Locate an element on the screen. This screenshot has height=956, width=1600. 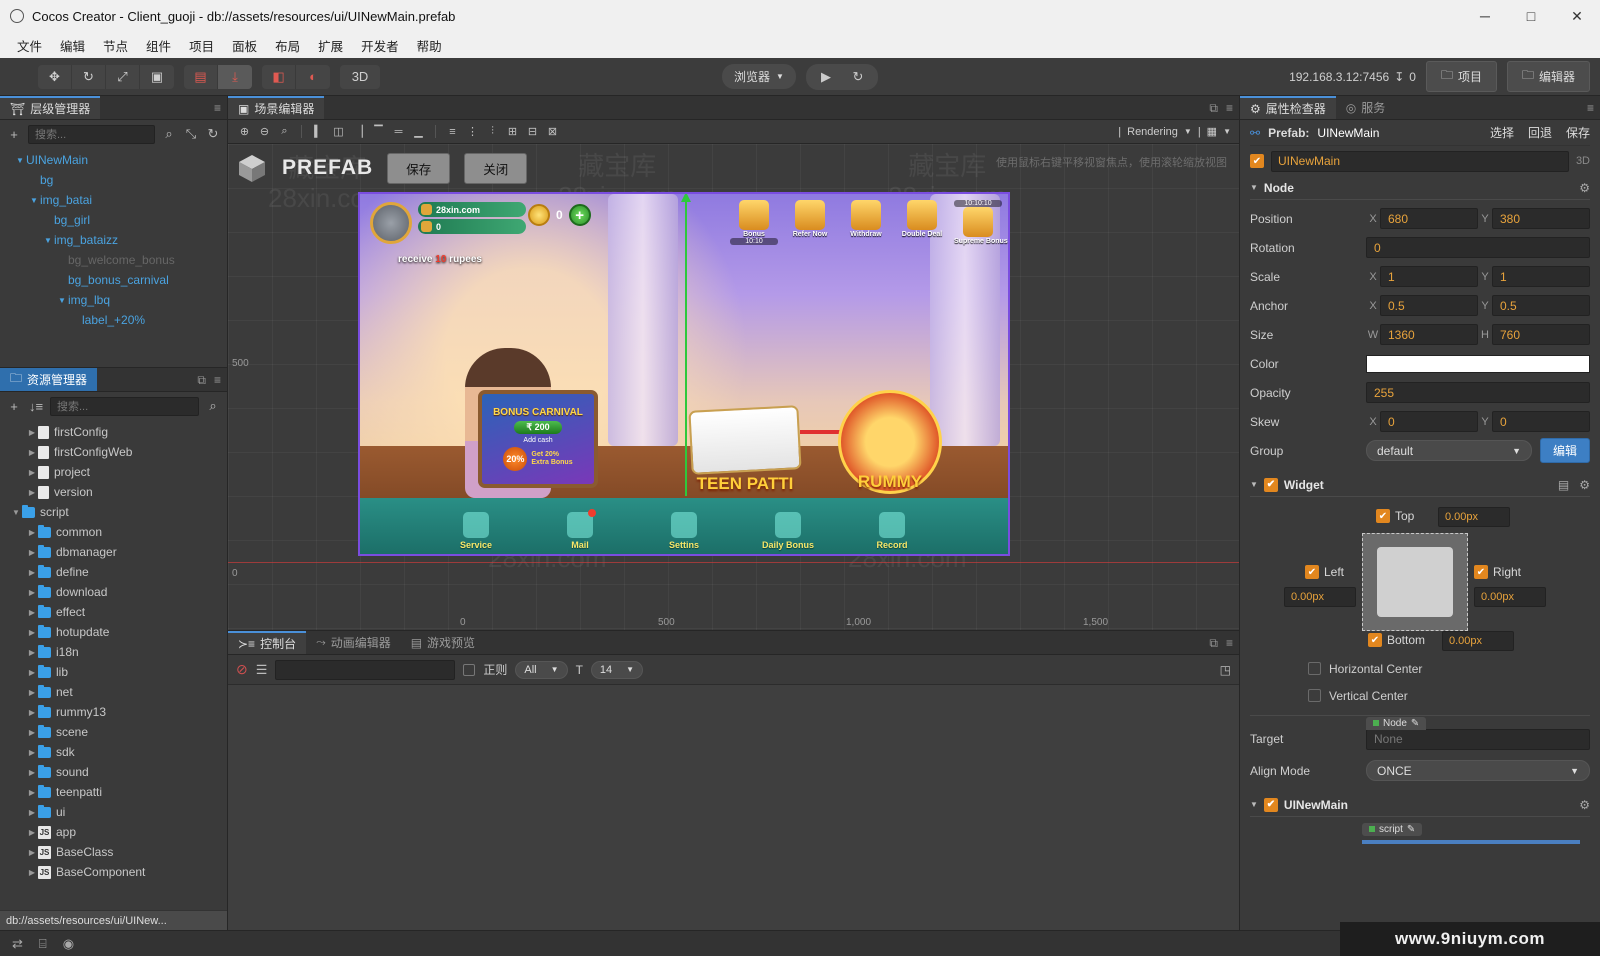
target-field: Node ✎ None is located at coordinates (1478, 733).